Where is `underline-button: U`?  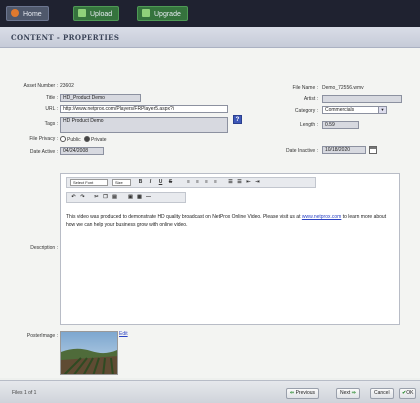
underline-button: U is located at coordinates (160, 182).